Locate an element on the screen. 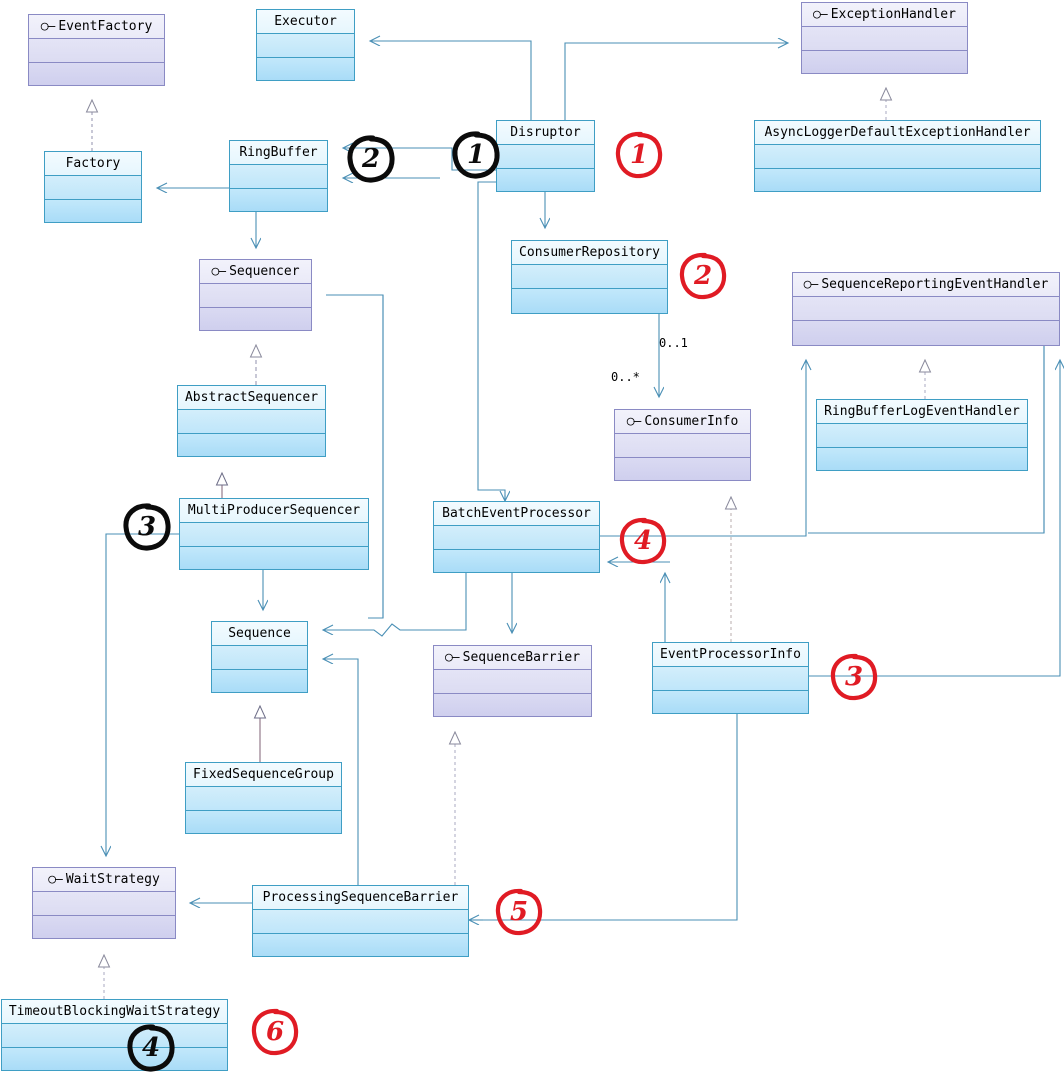 The height and width of the screenshot is (1073, 1064). uml-node-sequencer: ○– Sequencer is located at coordinates (255, 295).